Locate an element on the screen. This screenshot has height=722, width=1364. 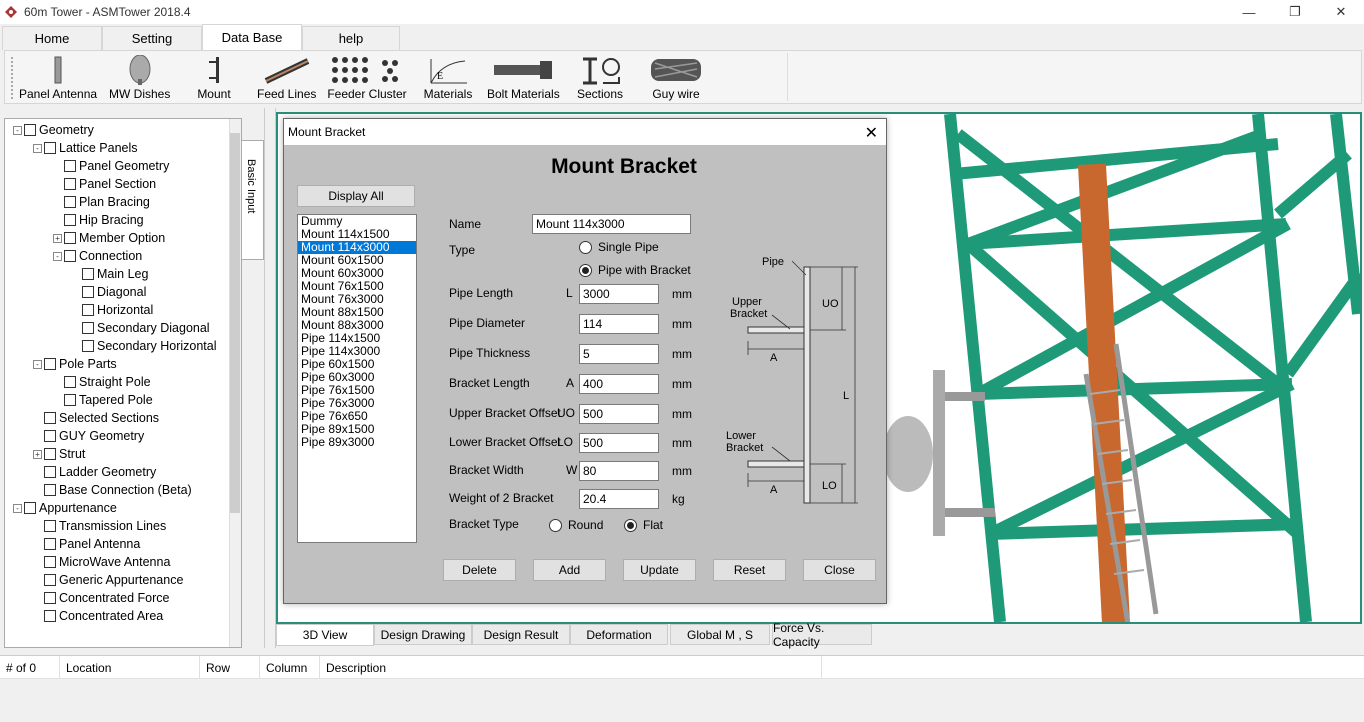
tree-node: Ladder Geometry is located at coordinates (100, 472).